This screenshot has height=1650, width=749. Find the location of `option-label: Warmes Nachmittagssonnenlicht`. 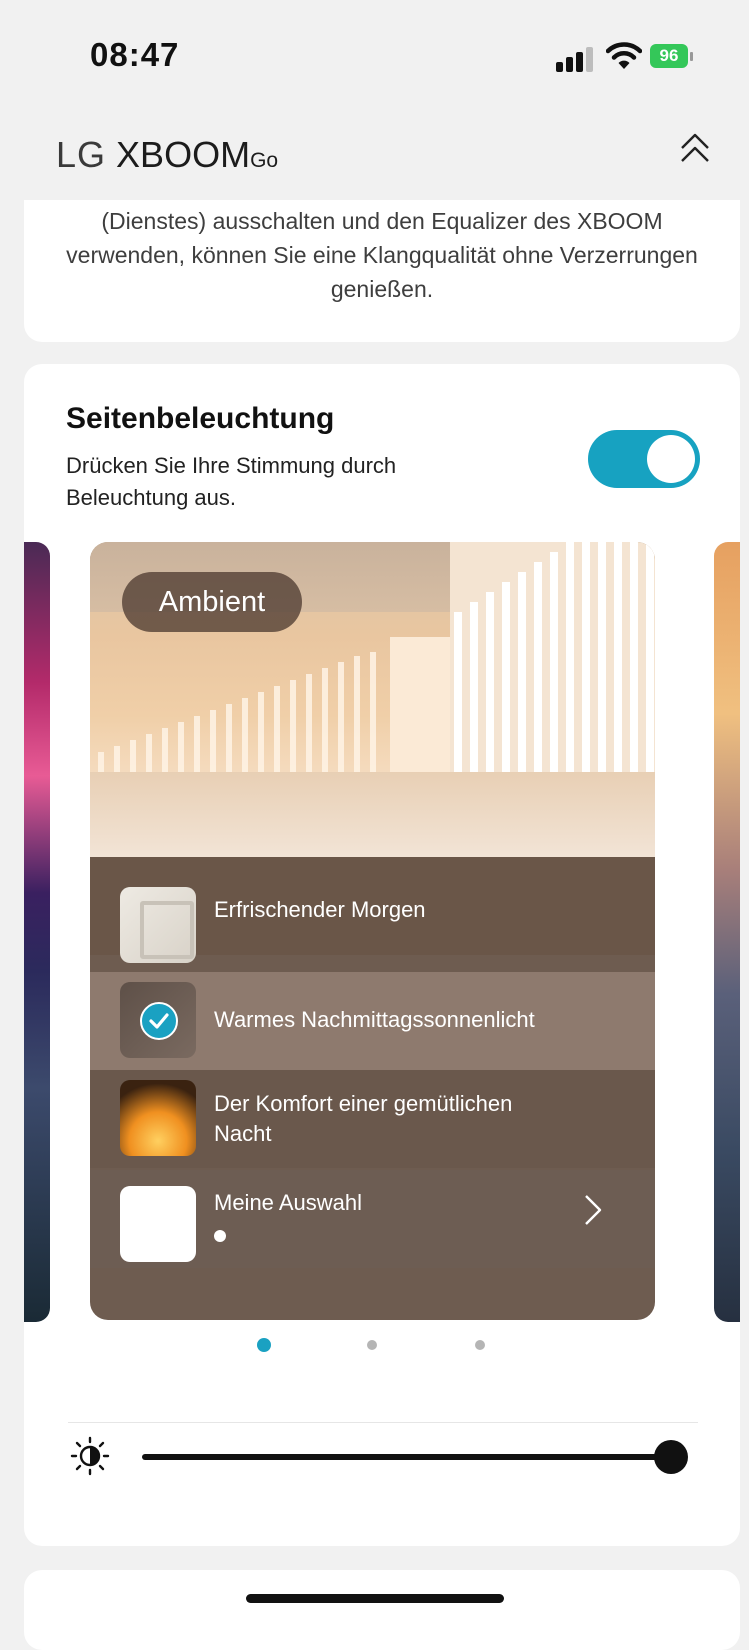

option-label: Warmes Nachmittagssonnenlicht is located at coordinates (374, 1019).